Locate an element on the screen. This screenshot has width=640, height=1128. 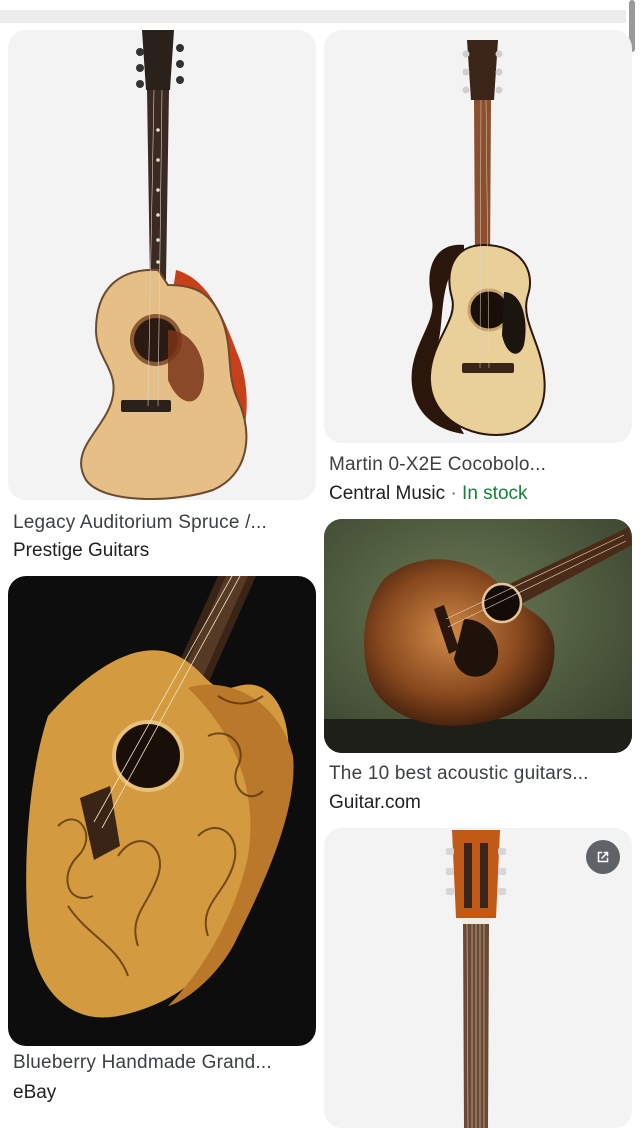
source-name: Guitar.com is located at coordinates (375, 802).